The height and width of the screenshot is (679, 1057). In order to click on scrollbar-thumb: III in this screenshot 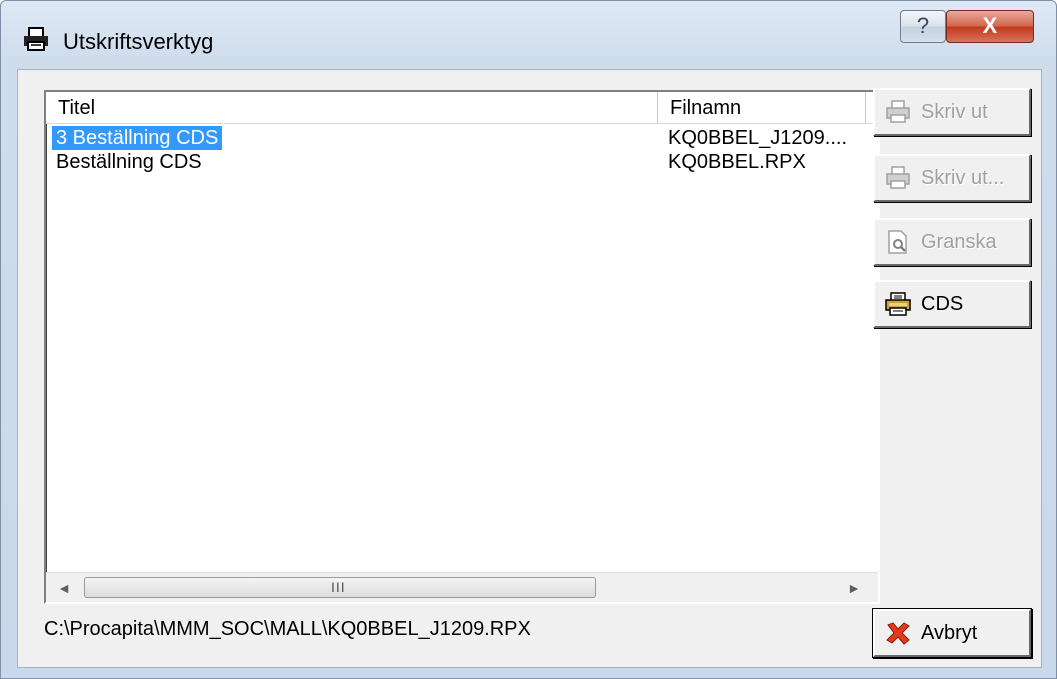, I will do `click(340, 587)`.